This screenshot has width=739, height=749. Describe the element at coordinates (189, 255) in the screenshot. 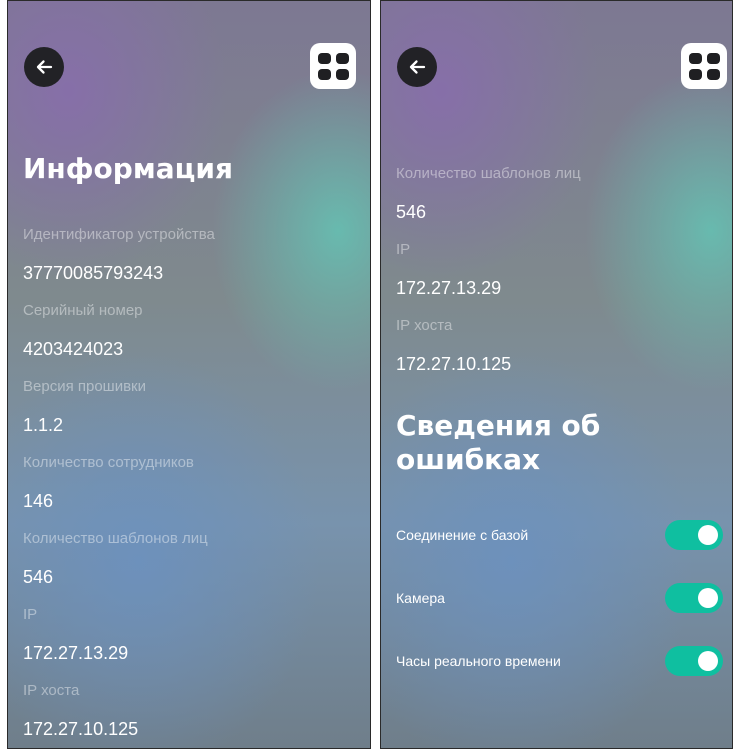

I see `field-device-id: Идентификатор устройства 37770085793243` at that location.